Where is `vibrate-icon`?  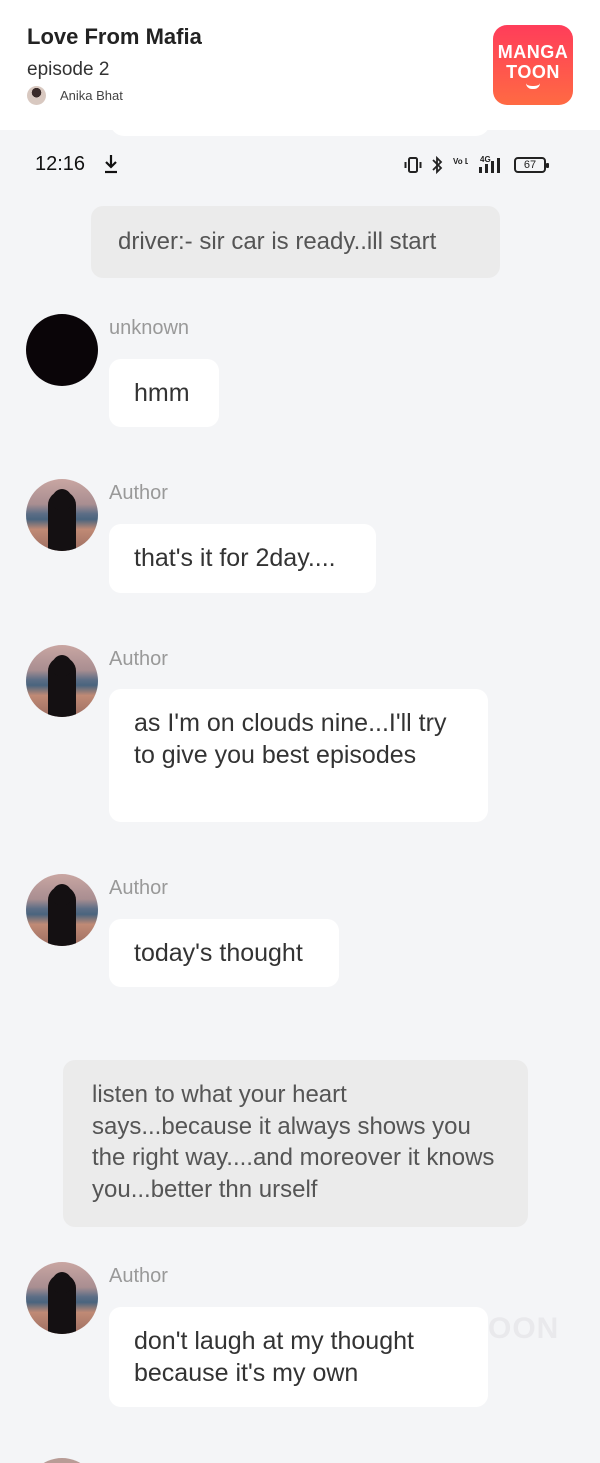 vibrate-icon is located at coordinates (413, 165).